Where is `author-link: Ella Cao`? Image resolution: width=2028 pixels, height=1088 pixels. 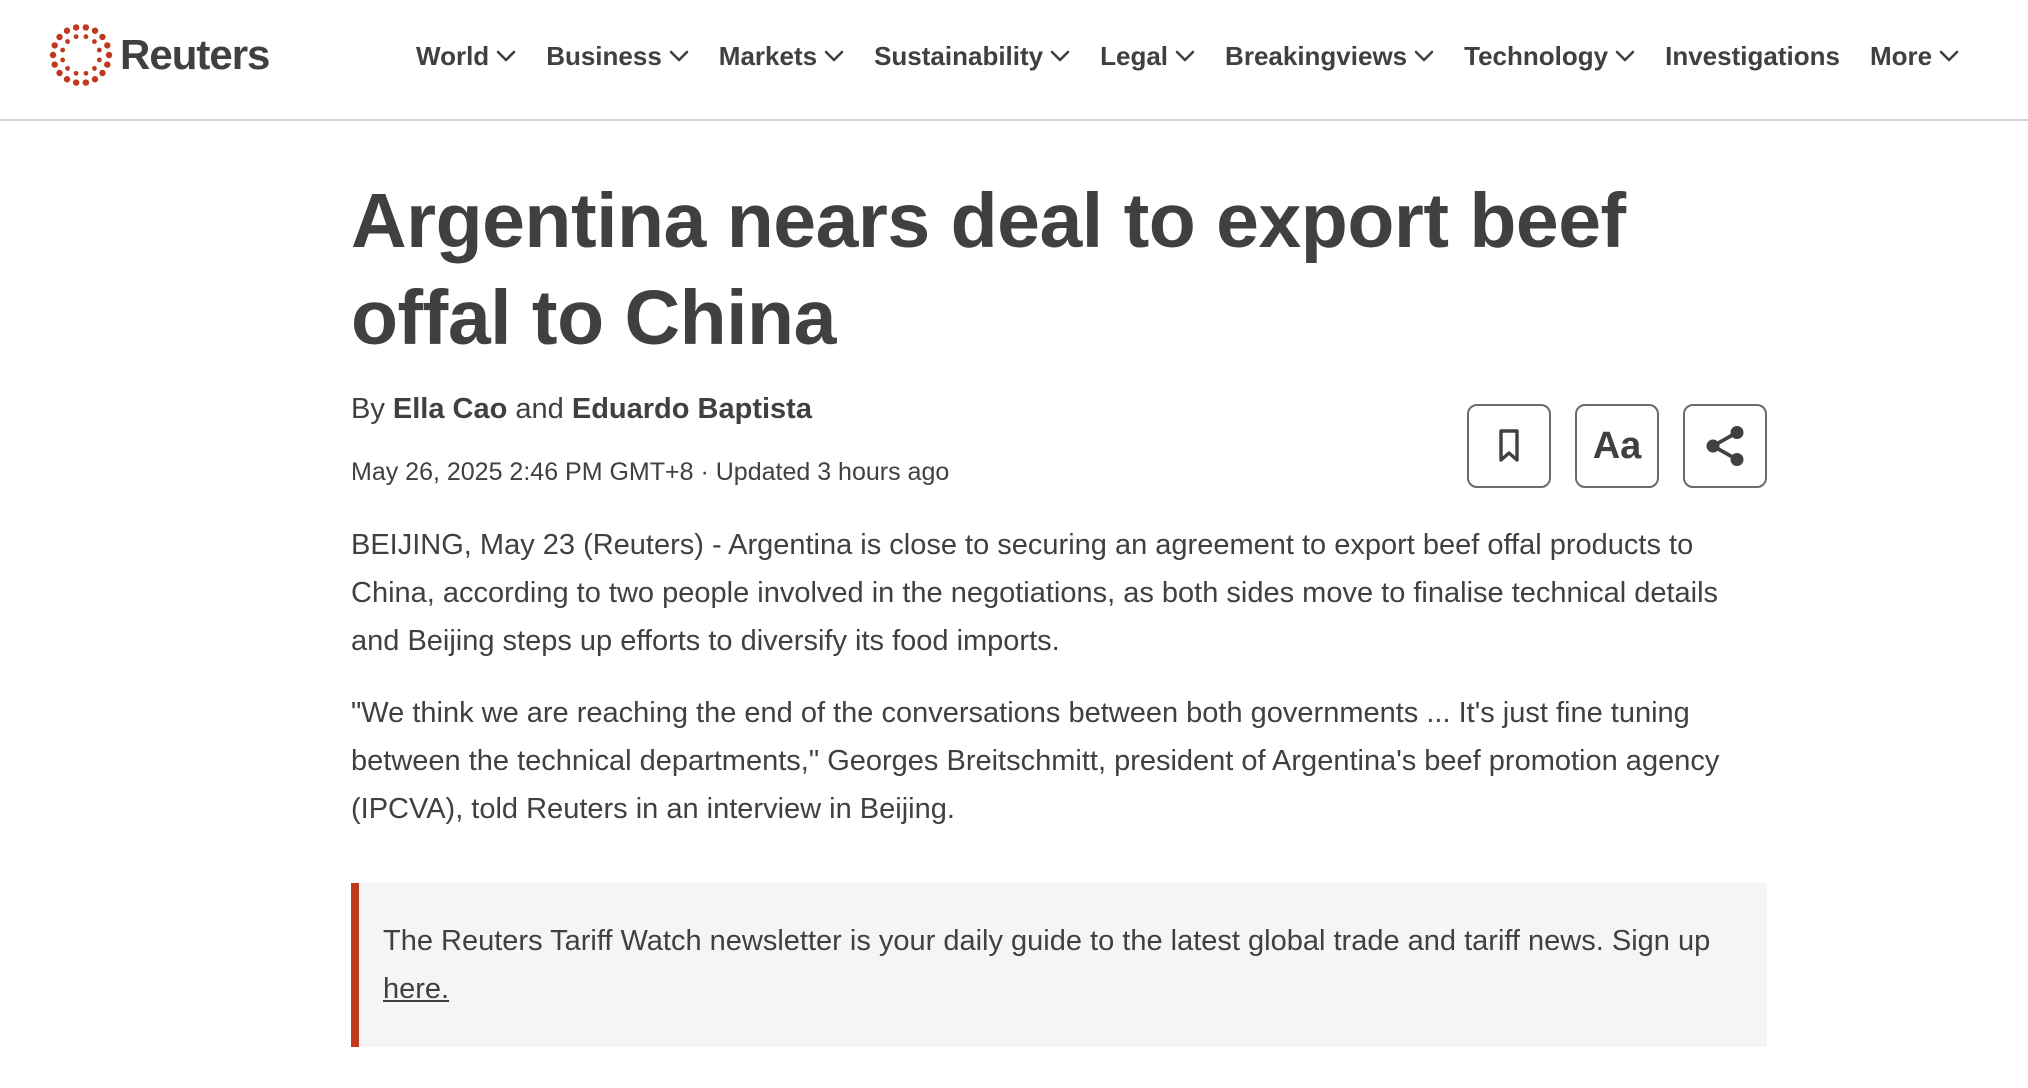
author-link: Ella Cao is located at coordinates (450, 409).